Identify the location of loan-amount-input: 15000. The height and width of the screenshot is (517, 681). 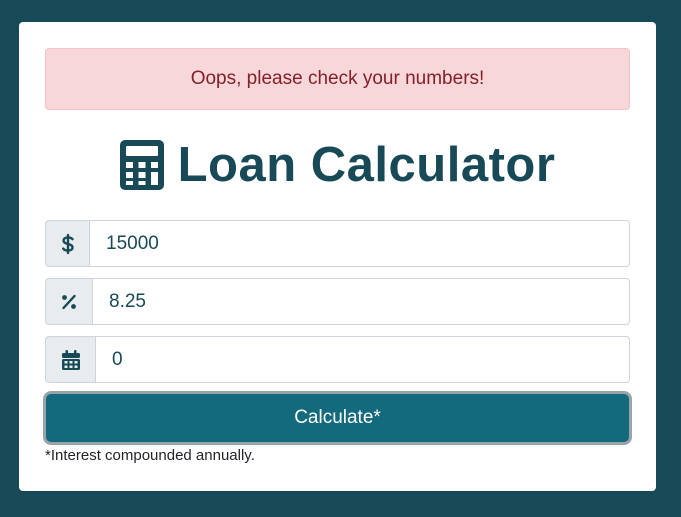
(359, 243).